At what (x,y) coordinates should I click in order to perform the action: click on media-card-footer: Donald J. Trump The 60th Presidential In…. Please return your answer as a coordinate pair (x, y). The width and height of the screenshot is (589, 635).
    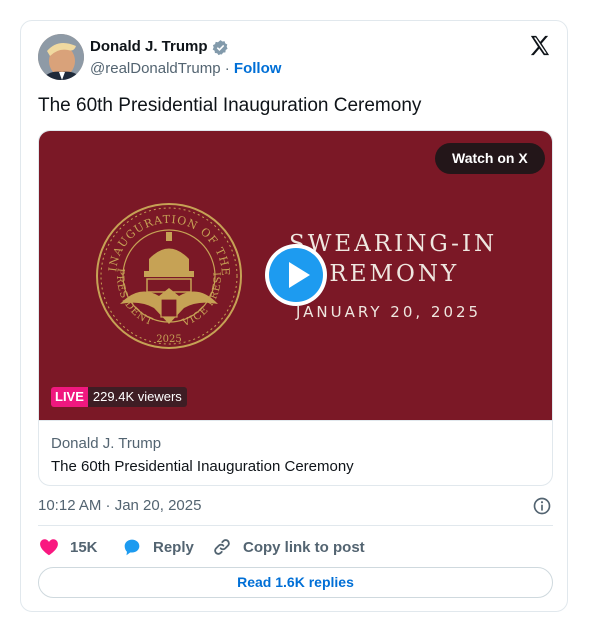
    Looking at the image, I should click on (295, 452).